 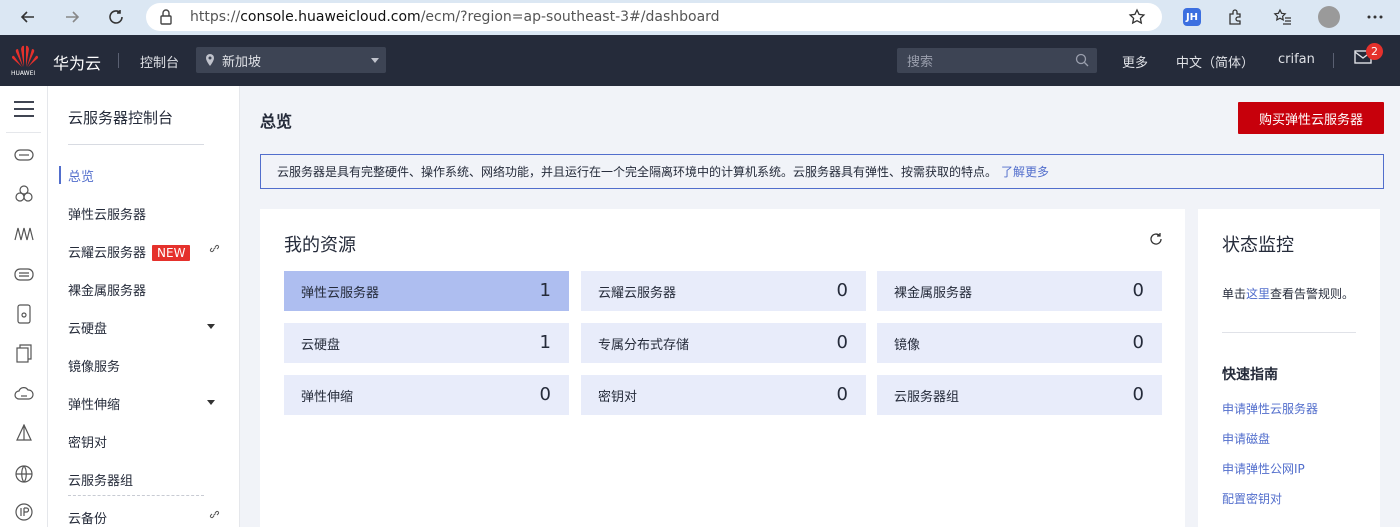 What do you see at coordinates (1019, 291) in the screenshot?
I see `resource-tile-bms: 裸金属服务器 0` at bounding box center [1019, 291].